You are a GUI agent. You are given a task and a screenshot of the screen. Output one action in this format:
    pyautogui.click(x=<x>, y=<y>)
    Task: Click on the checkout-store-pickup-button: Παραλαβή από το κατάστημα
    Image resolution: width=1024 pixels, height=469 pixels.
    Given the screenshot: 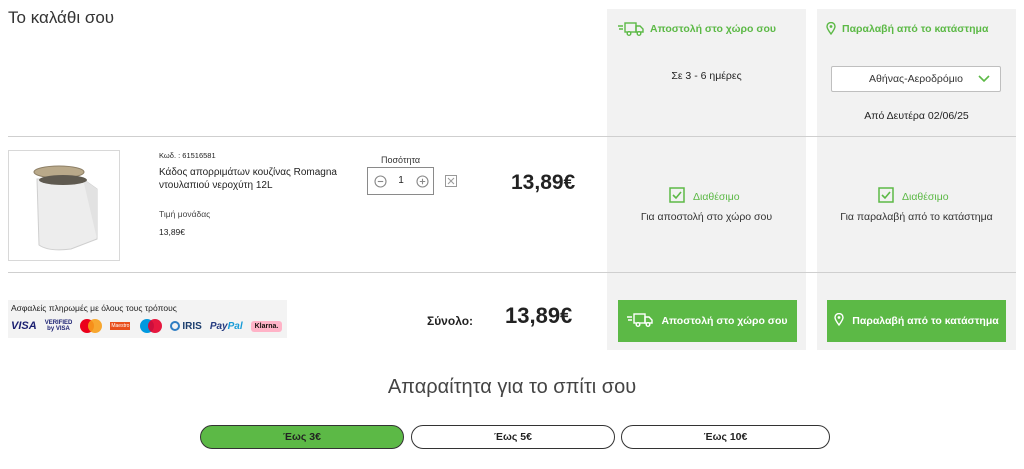 What is the action you would take?
    pyautogui.click(x=916, y=321)
    